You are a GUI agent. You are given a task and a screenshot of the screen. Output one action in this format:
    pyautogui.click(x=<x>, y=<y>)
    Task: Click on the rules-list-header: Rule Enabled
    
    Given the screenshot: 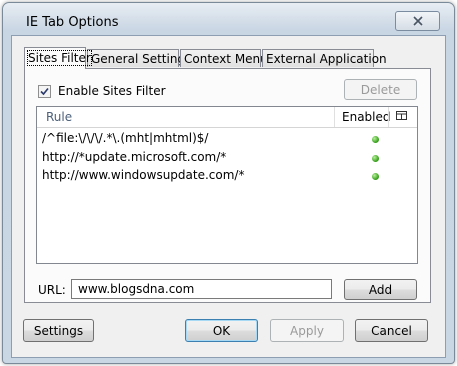 What is the action you would take?
    pyautogui.click(x=227, y=117)
    